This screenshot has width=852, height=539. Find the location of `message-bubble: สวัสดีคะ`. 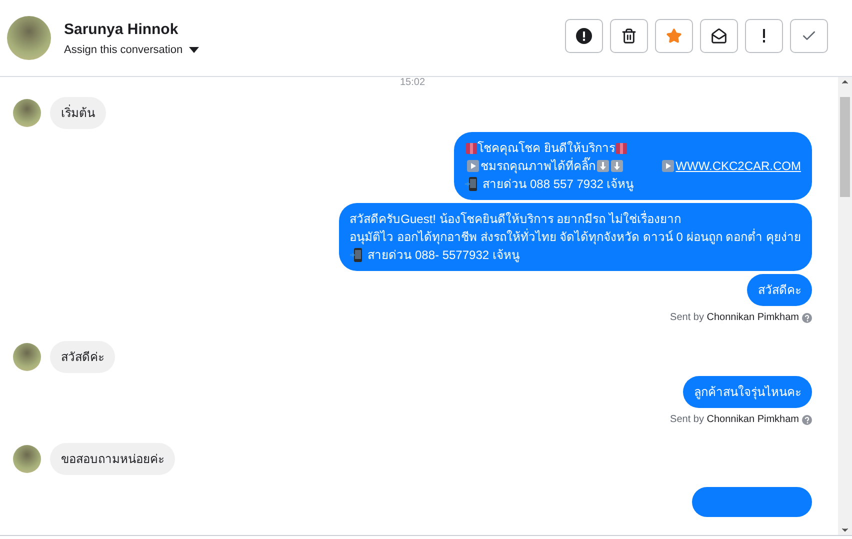

message-bubble: สวัสดีคะ is located at coordinates (779, 290).